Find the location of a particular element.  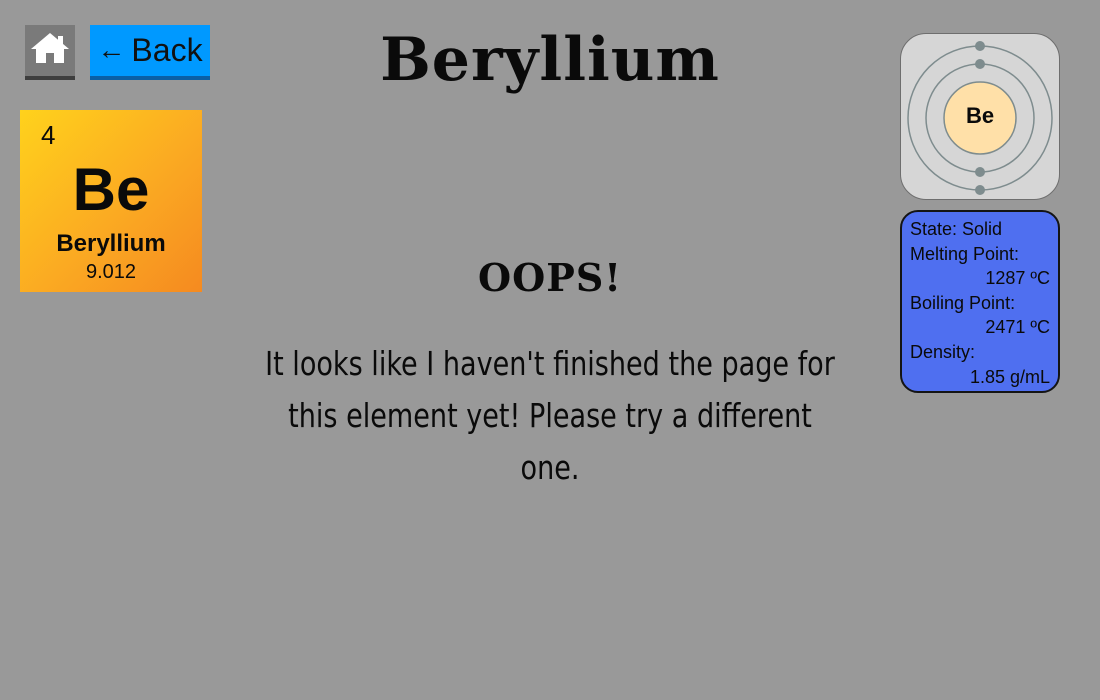

home-icon is located at coordinates (50, 50).